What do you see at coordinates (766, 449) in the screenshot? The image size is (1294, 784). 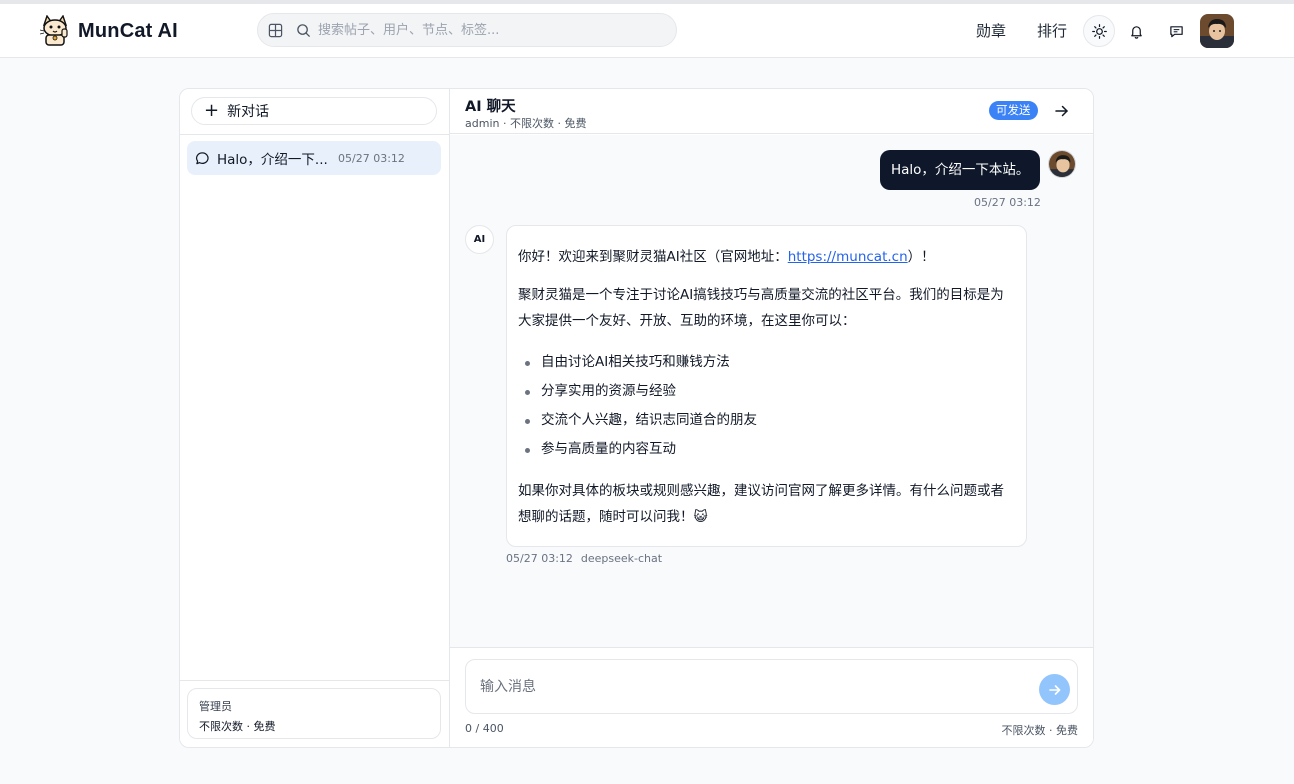 I see `list-item: 参与高质量的内容互动` at bounding box center [766, 449].